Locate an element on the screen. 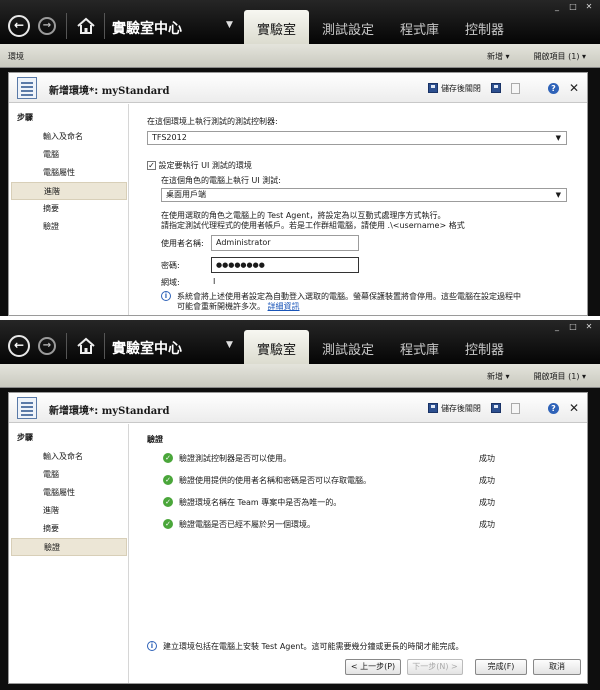  password-input: ●●●●●●●● is located at coordinates (285, 265).